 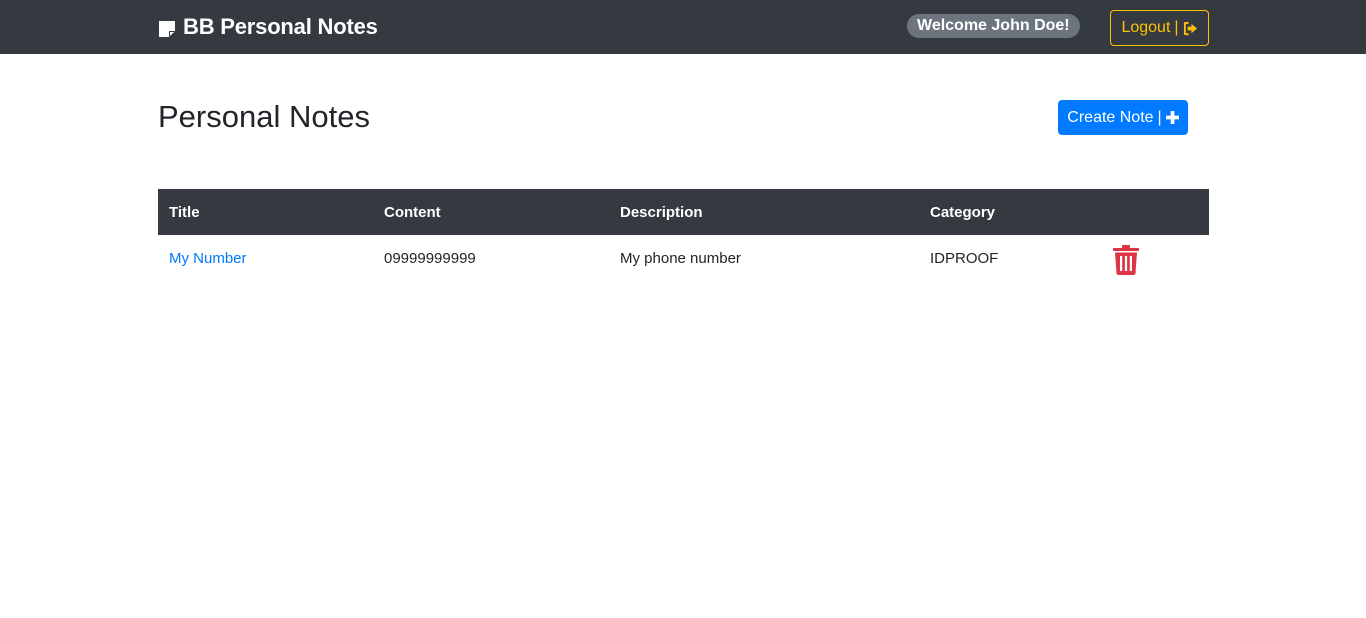 What do you see at coordinates (280, 26) in the screenshot?
I see `brand-text: BB Personal Notes` at bounding box center [280, 26].